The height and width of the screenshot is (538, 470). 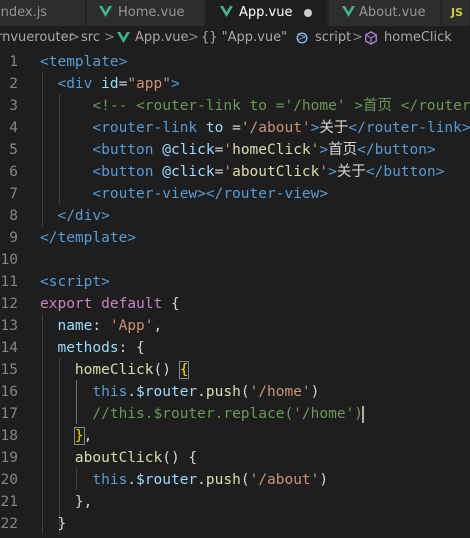 What do you see at coordinates (409, 128) in the screenshot?
I see `code-token: </router-link>` at bounding box center [409, 128].